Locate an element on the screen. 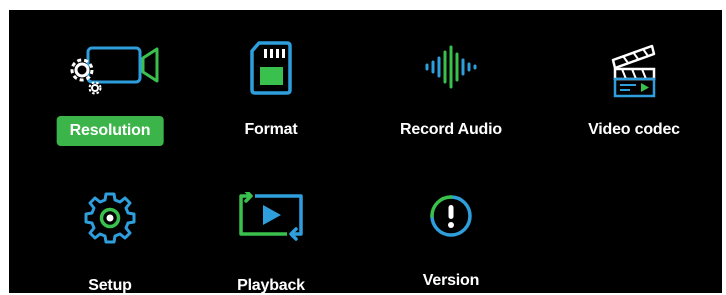 This screenshot has width=726, height=295. menu-item-version: Version is located at coordinates (451, 221).